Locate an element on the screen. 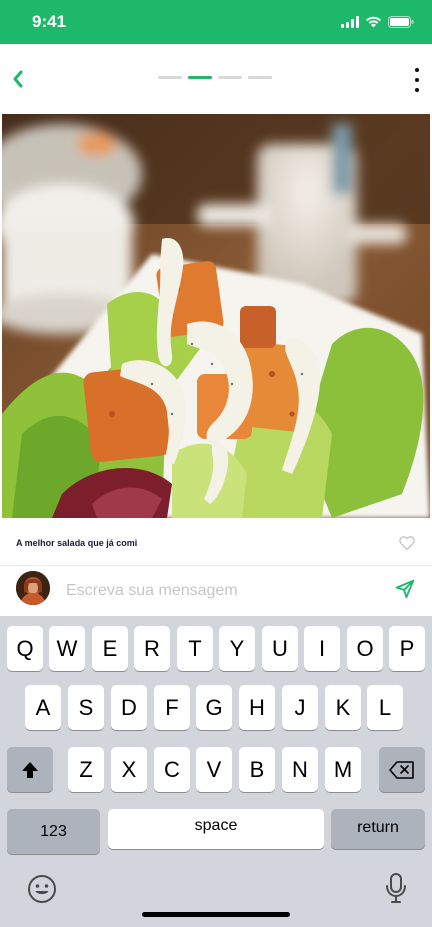  key-g: G is located at coordinates (214, 707).